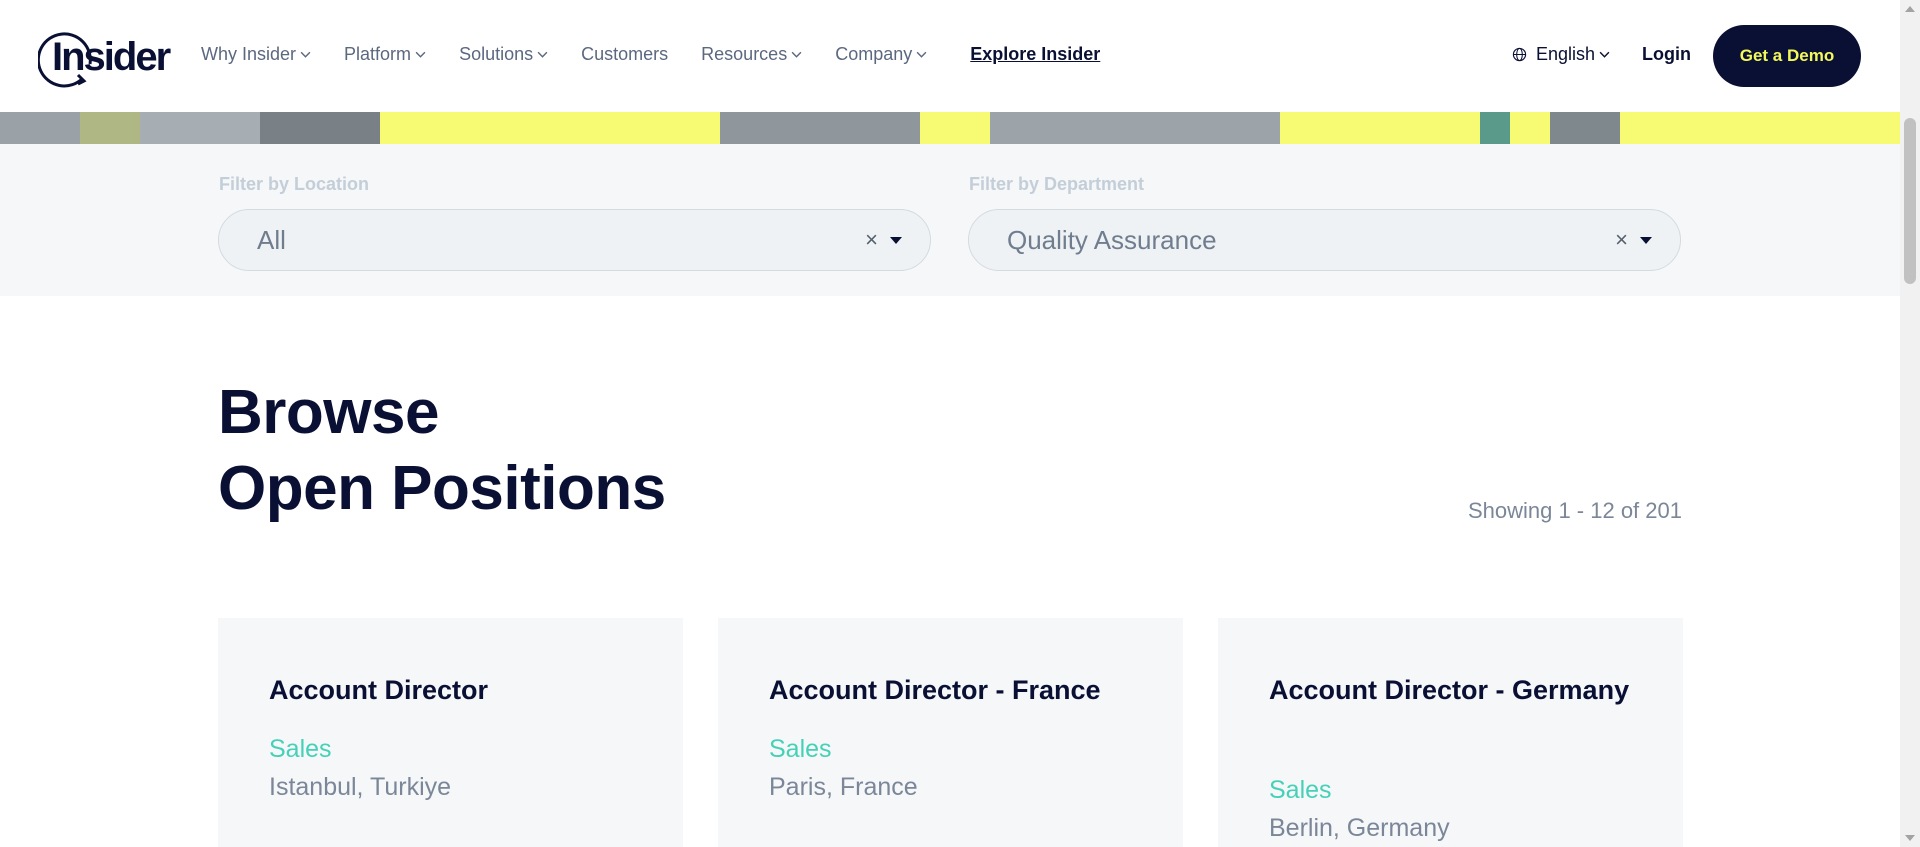 Image resolution: width=1920 pixels, height=847 pixels. I want to click on nav-label: Why Insider, so click(249, 54).